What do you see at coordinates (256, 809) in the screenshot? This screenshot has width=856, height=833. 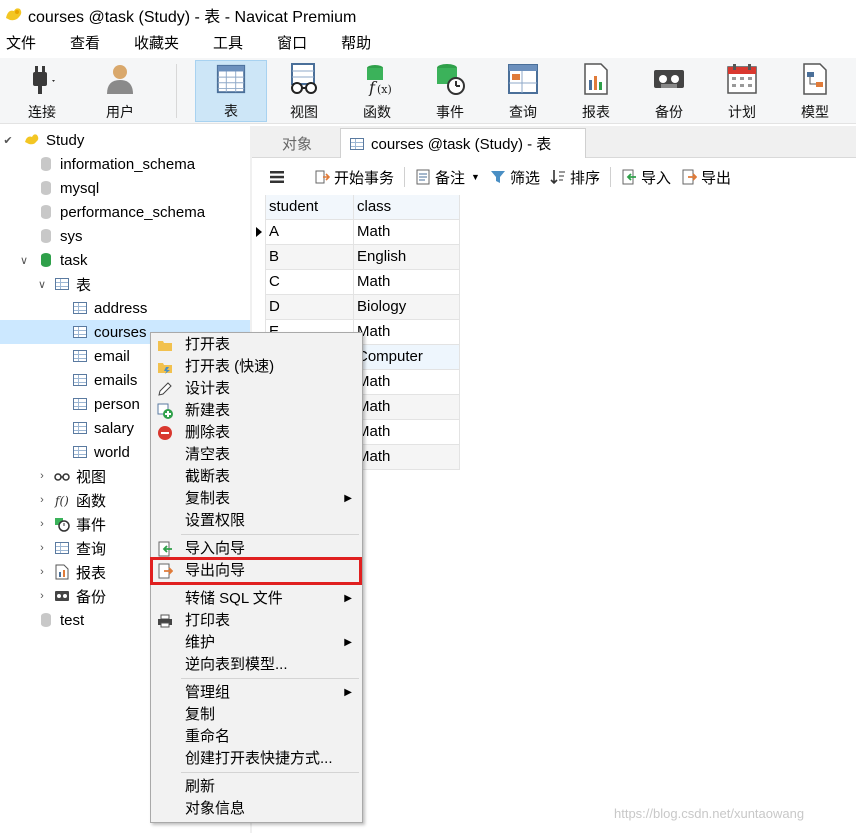 I see `menu-item-object-info: 对象信息` at bounding box center [256, 809].